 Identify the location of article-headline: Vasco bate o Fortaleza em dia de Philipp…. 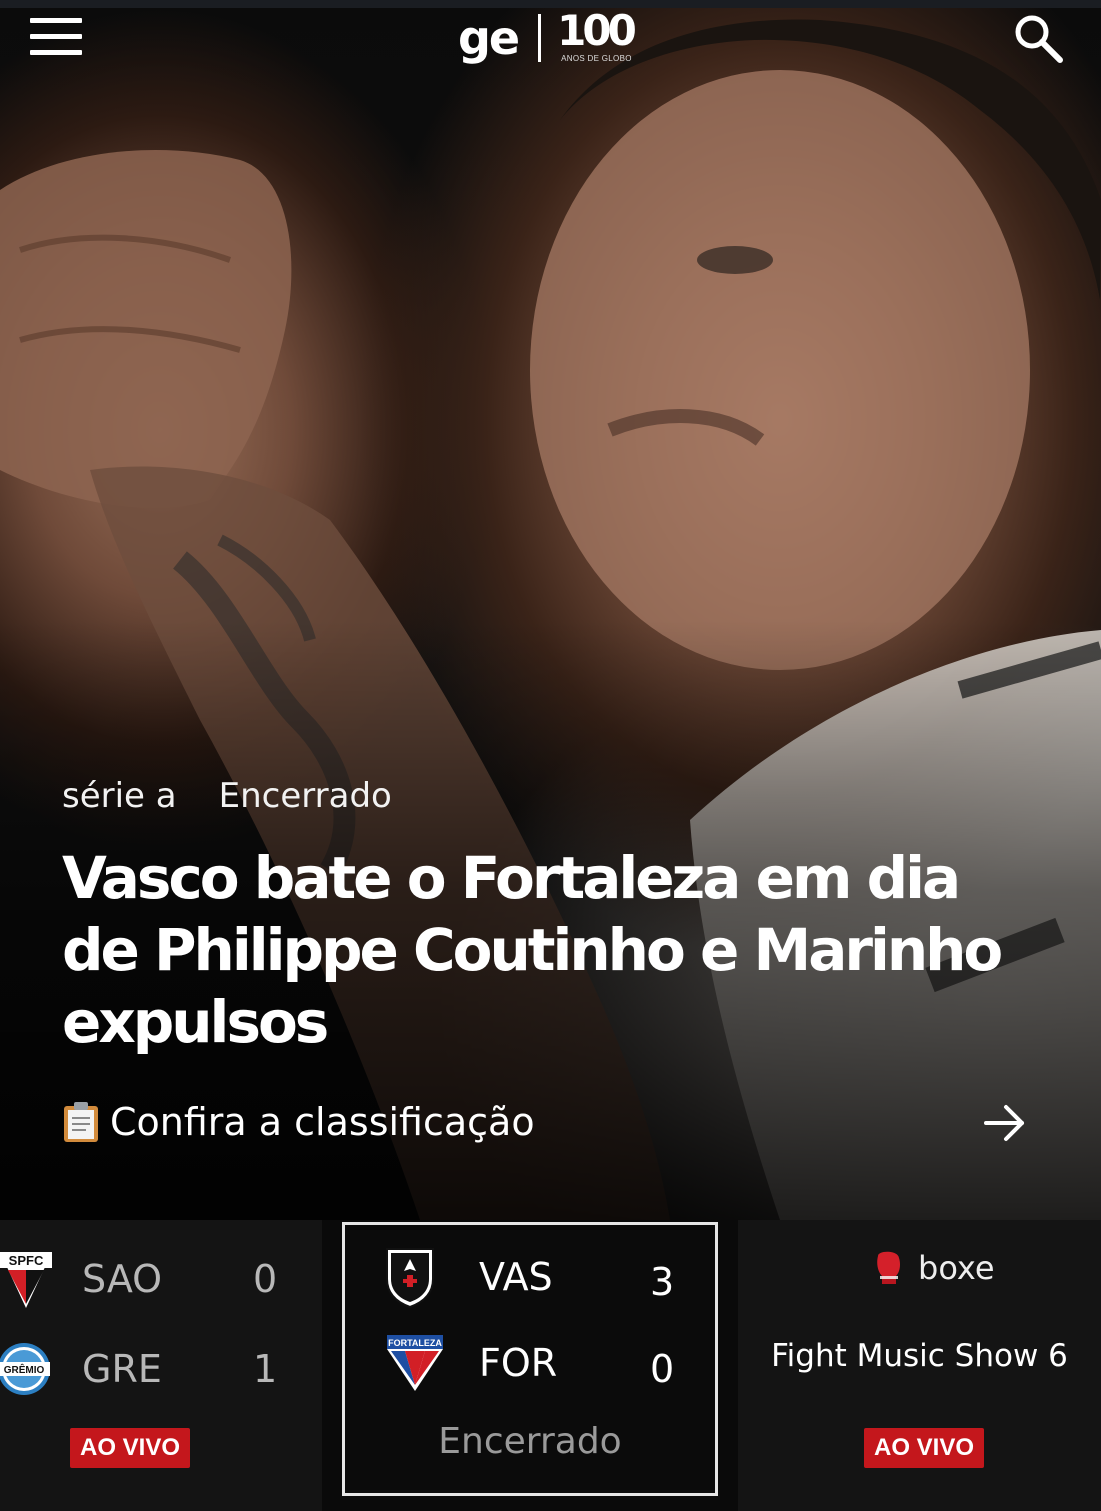
(542, 950).